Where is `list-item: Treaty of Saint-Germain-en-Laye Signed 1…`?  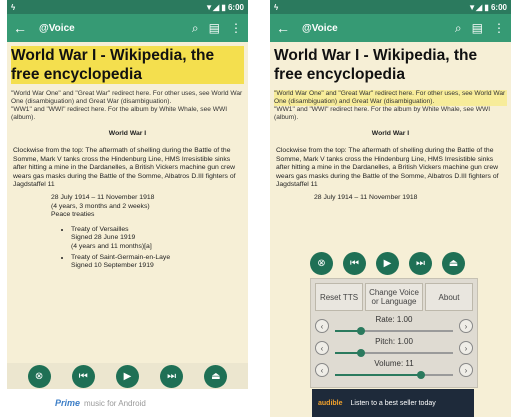
list-item: Treaty of Saint-Germain-en-Laye Signed 1… is located at coordinates (157, 262).